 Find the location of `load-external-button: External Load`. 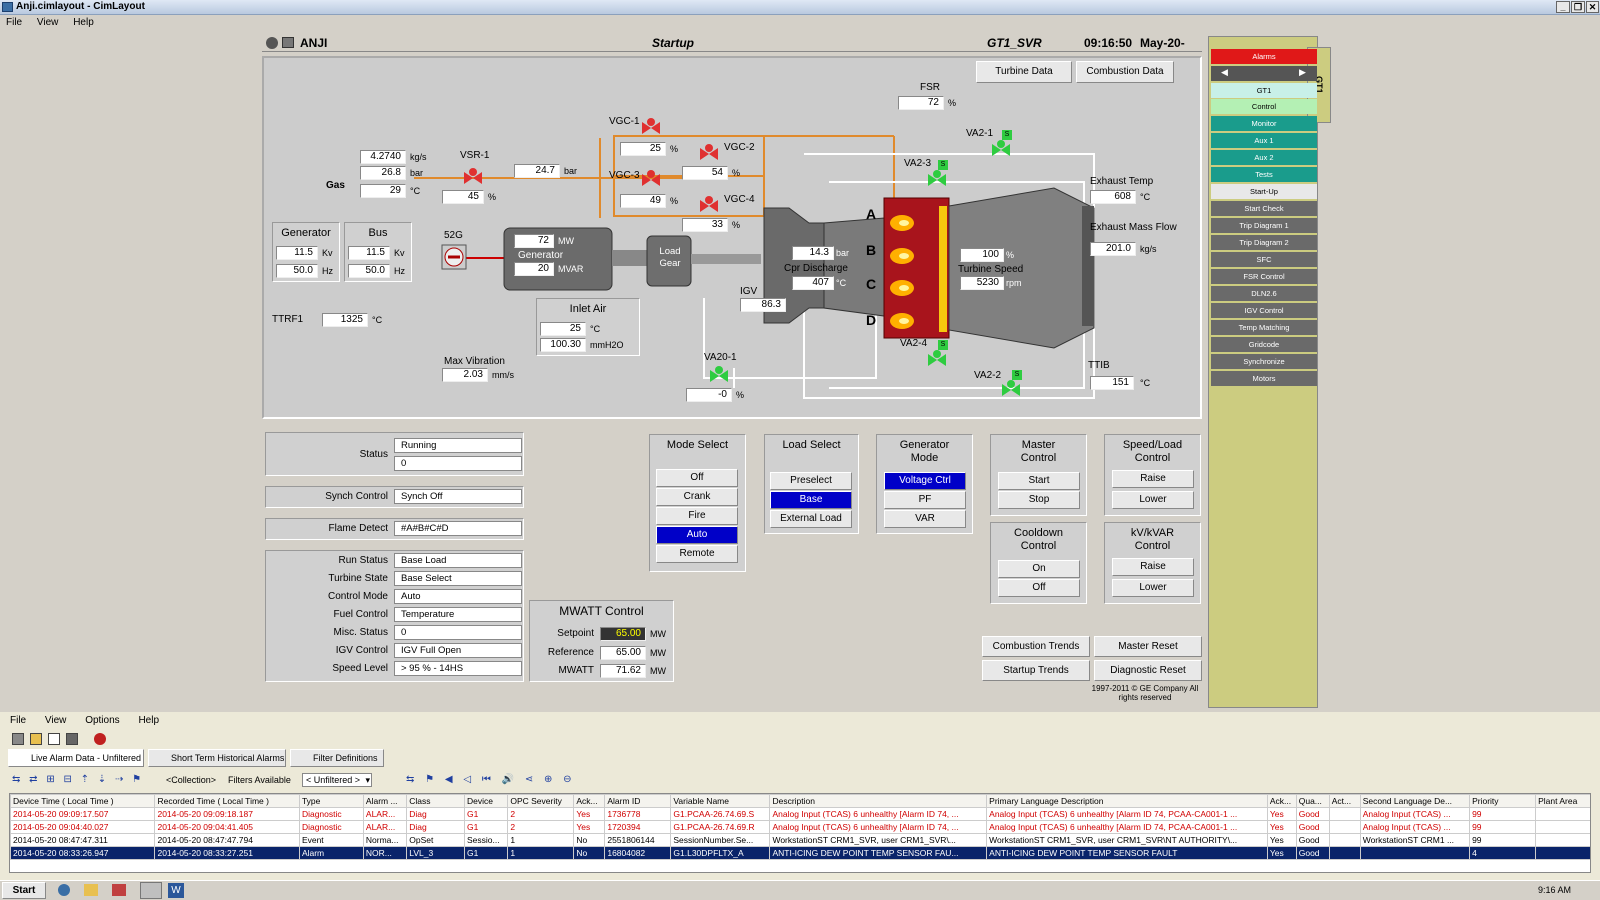

load-external-button: External Load is located at coordinates (811, 519).